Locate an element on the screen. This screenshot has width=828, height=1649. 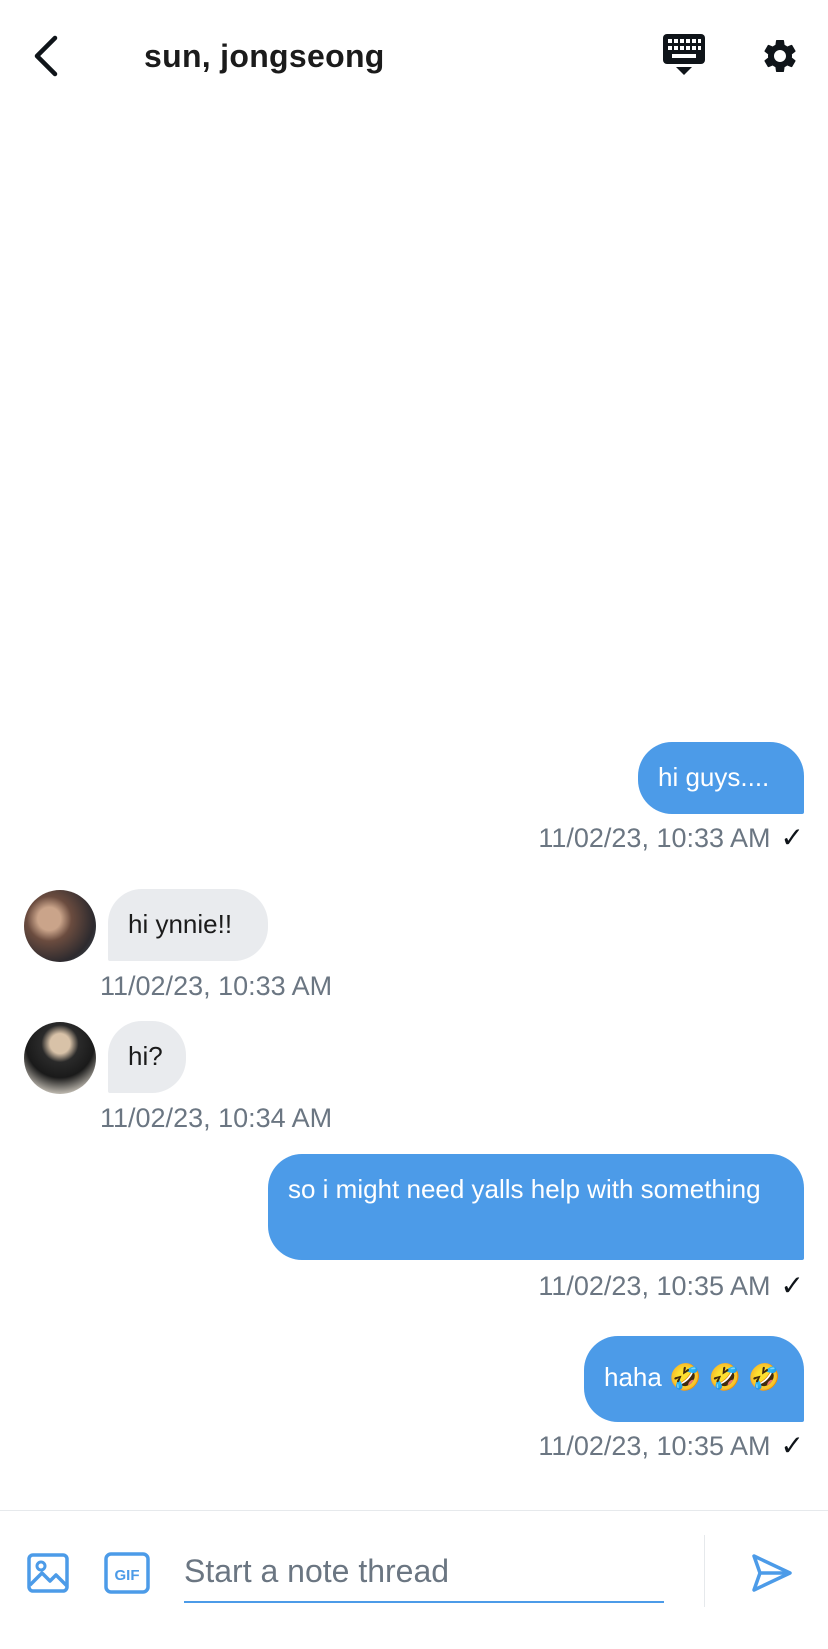
message-bubble-incoming: hi? is located at coordinates (147, 1057).